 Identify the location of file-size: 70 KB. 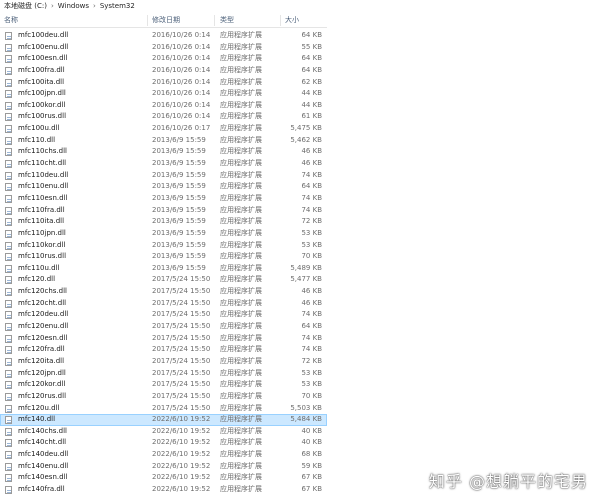
(311, 256).